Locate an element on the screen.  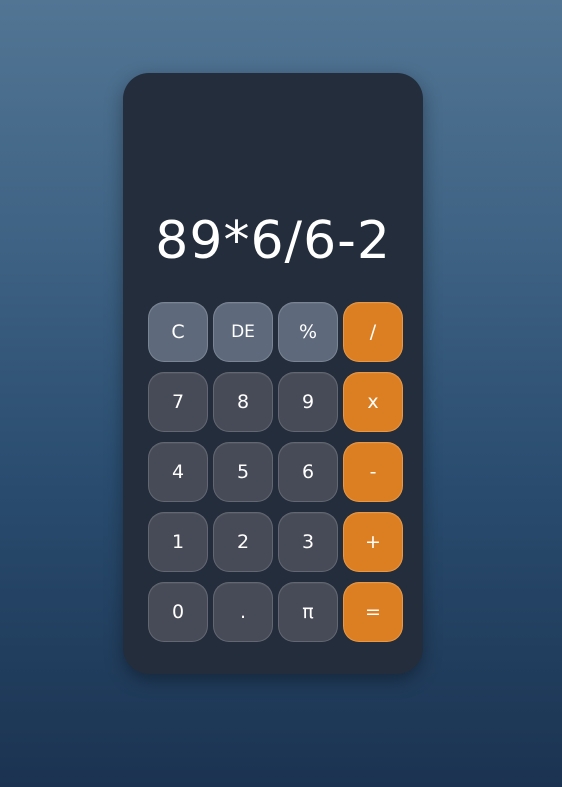
decimal-point-button: . is located at coordinates (243, 612).